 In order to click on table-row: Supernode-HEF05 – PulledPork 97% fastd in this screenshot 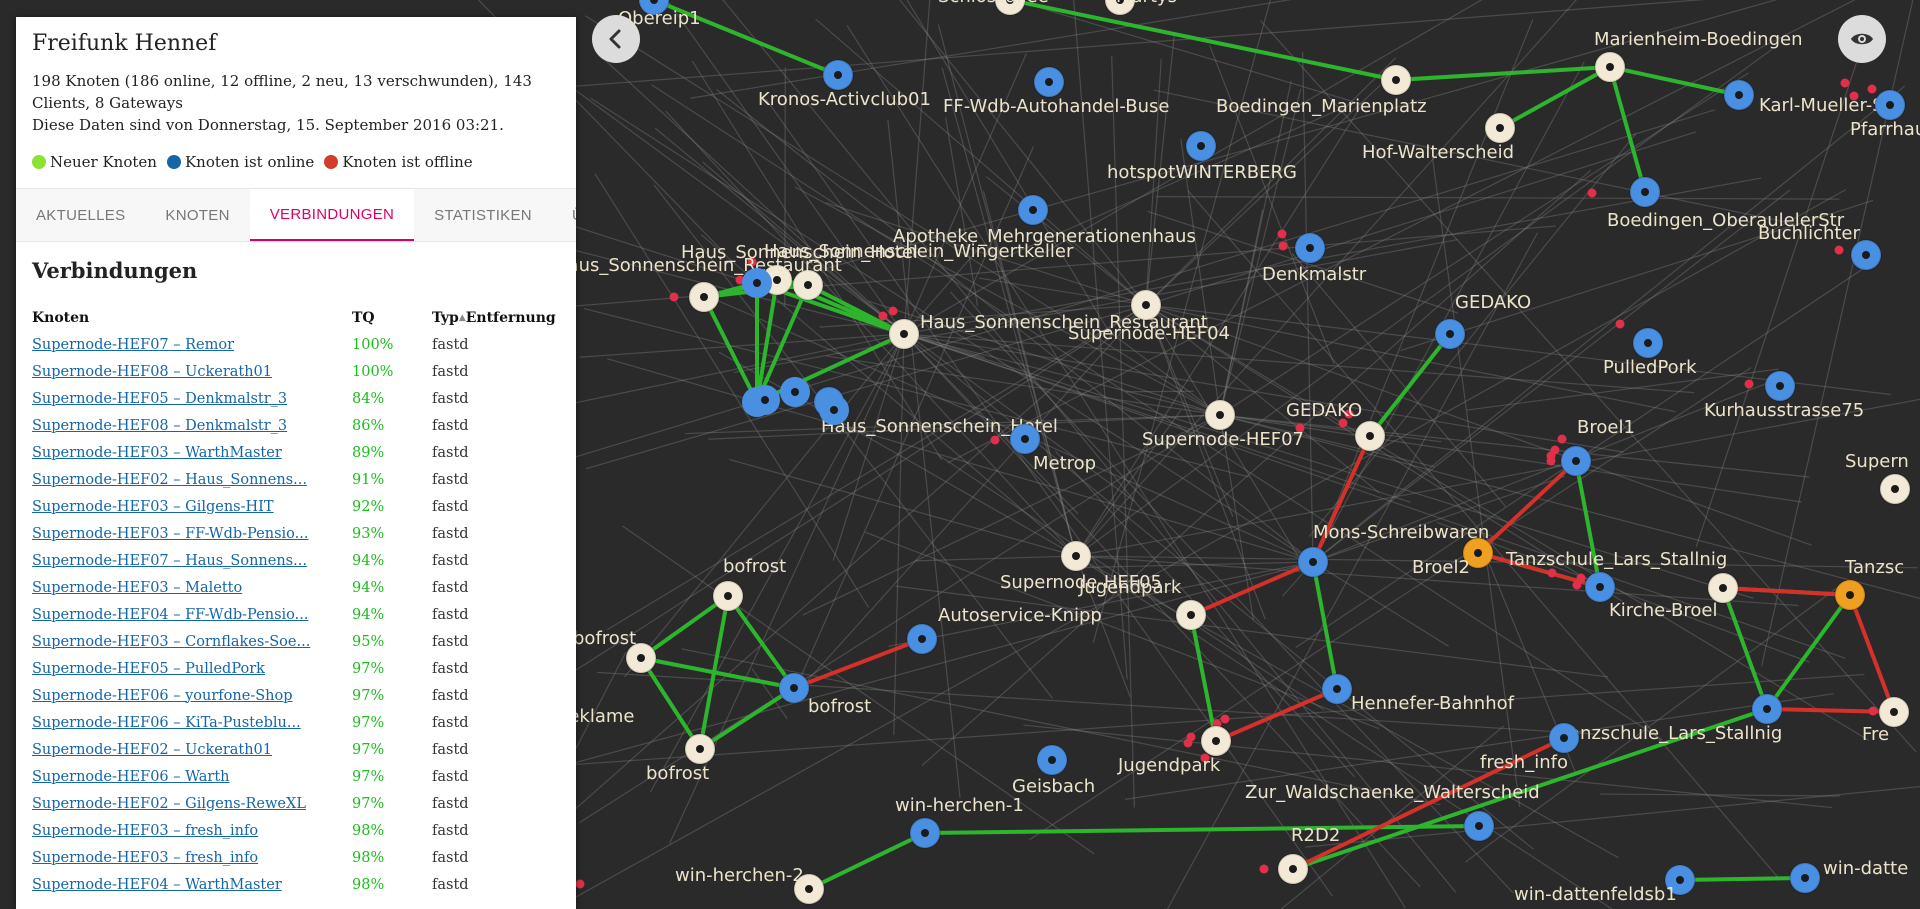, I will do `click(296, 668)`.